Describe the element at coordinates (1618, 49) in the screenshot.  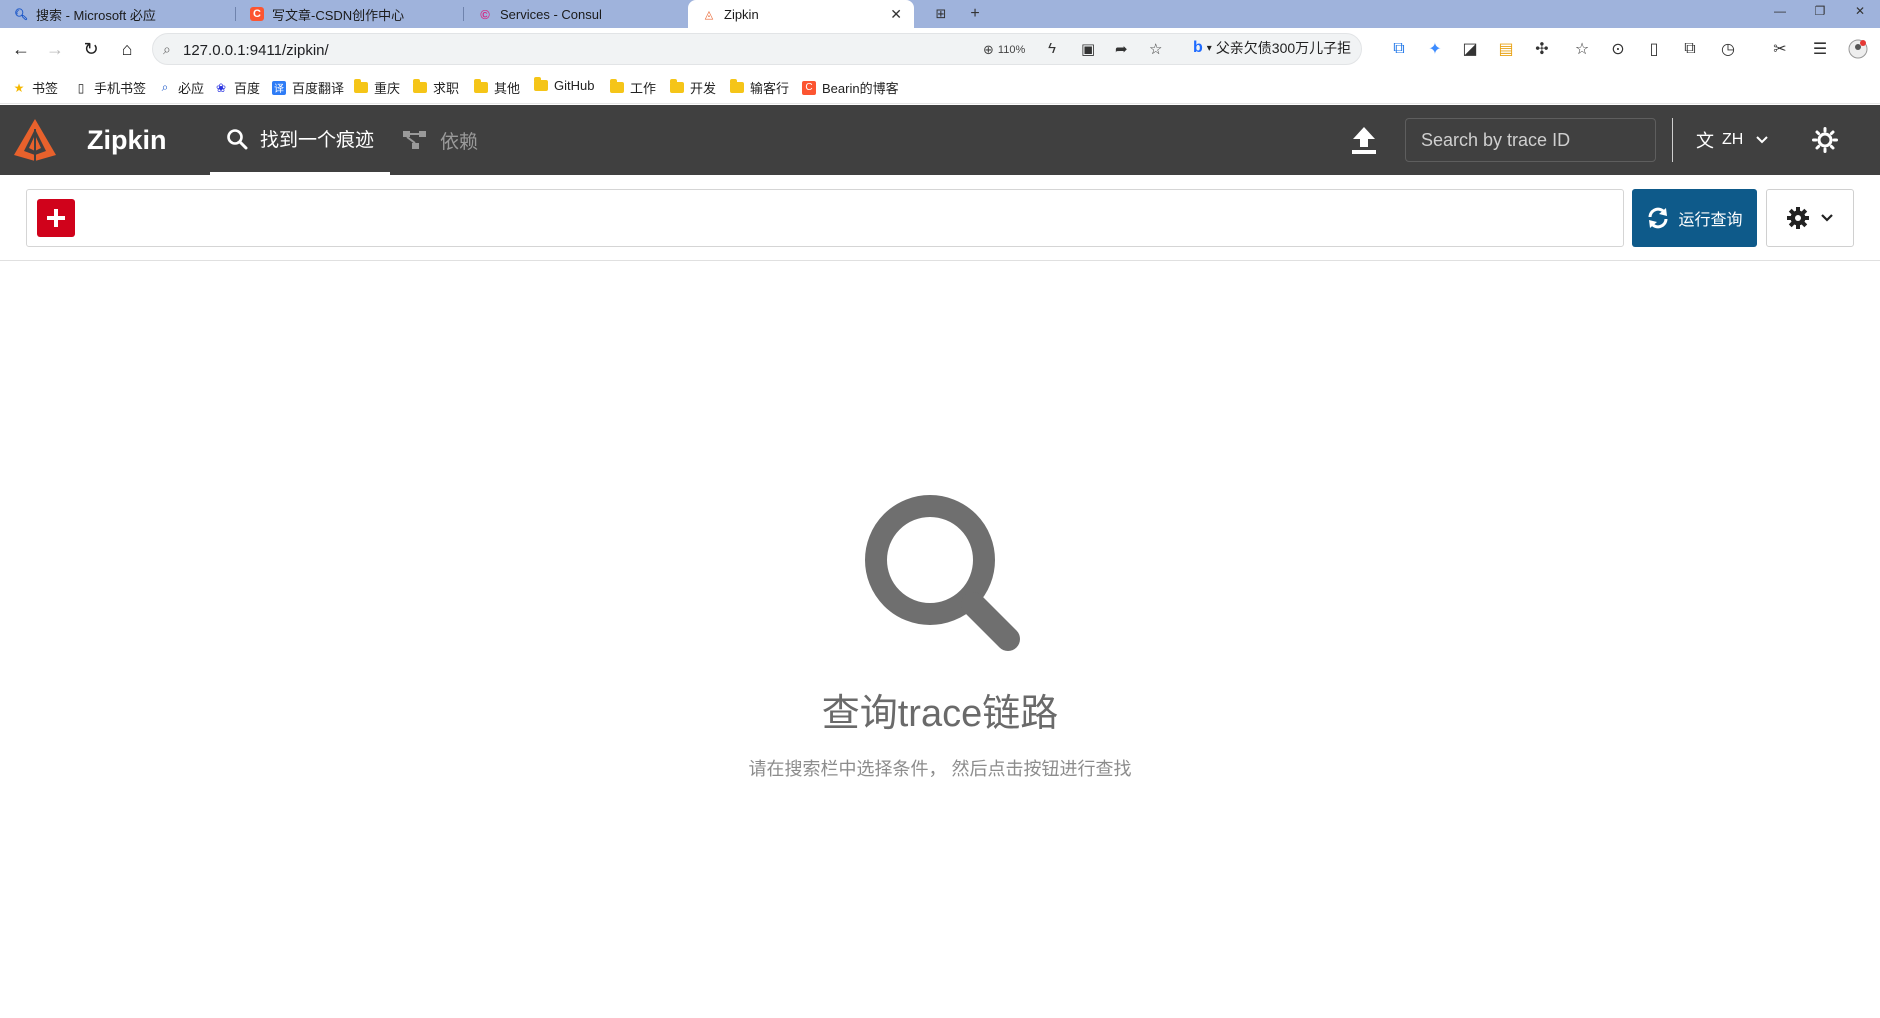
I see `download-icon: ⊙` at that location.